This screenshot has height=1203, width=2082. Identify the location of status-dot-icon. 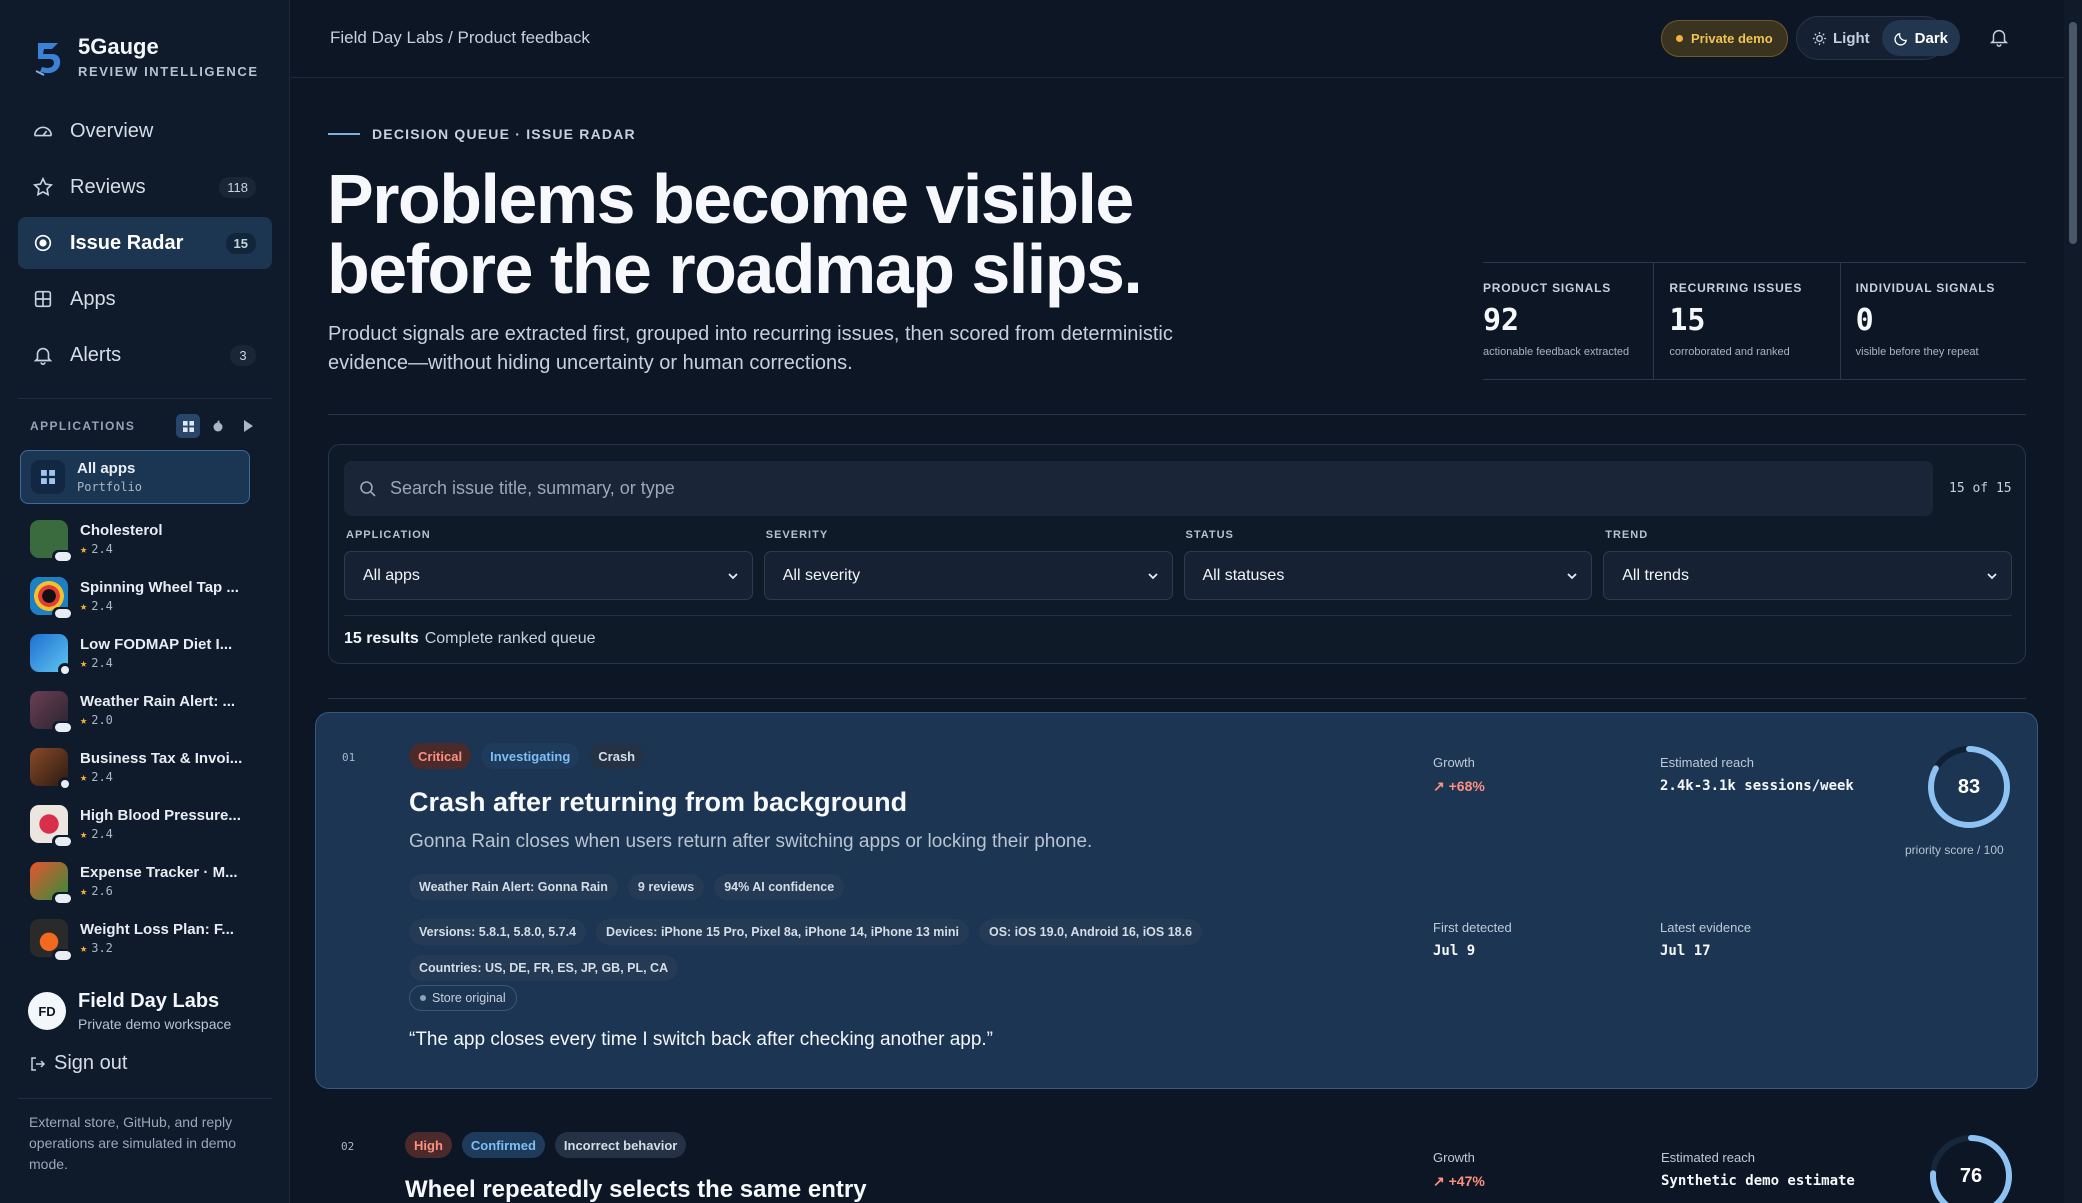
(1679, 38).